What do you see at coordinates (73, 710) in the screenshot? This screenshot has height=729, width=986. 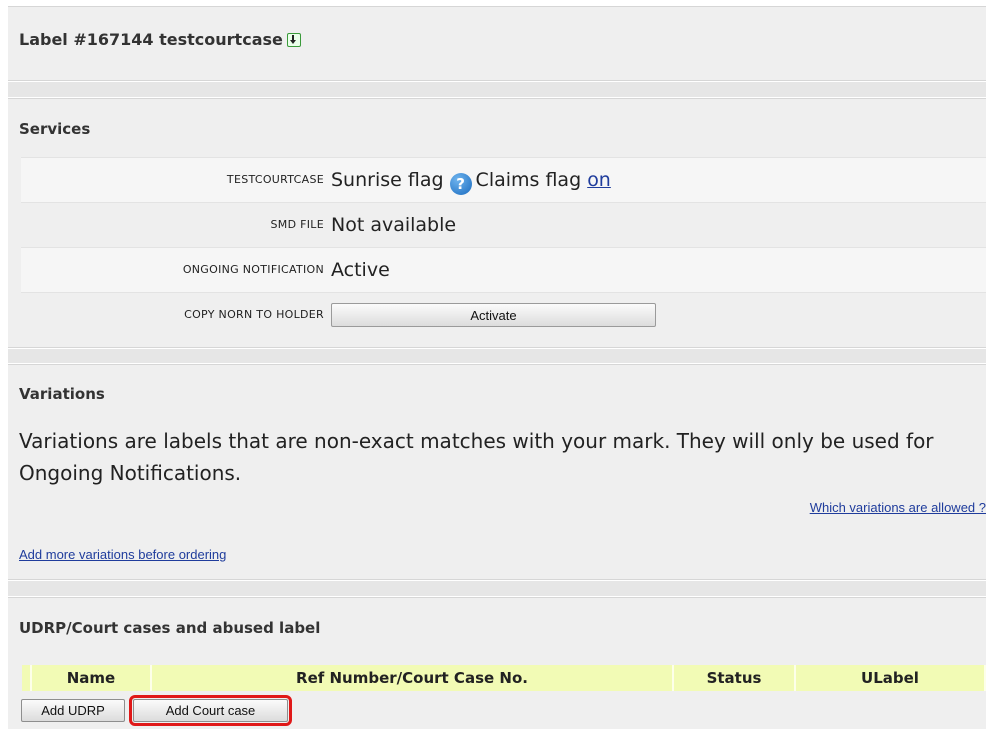 I see `add-udrp-button: Add UDRP` at bounding box center [73, 710].